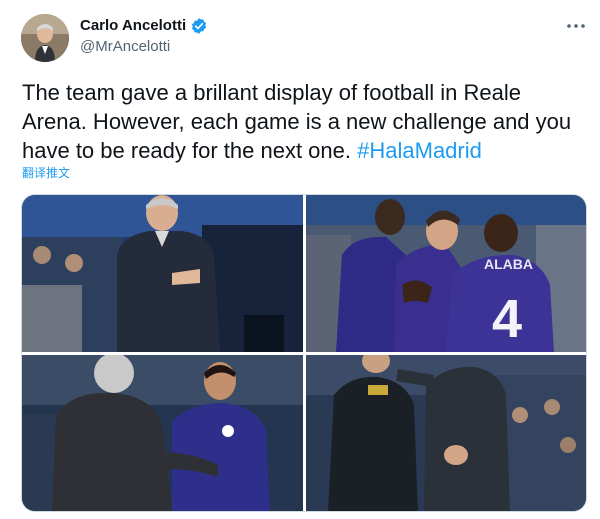 The image size is (600, 519). I want to click on ellipsis-icon, so click(576, 26).